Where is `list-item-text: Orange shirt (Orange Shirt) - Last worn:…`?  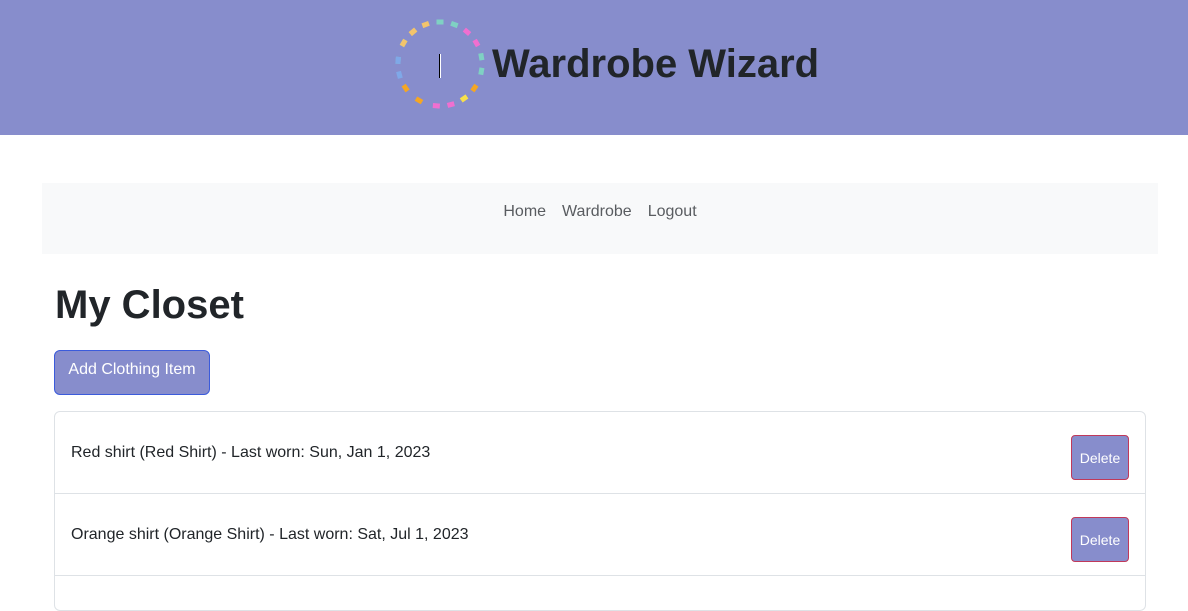
list-item-text: Orange shirt (Orange Shirt) - Last worn:… is located at coordinates (270, 534).